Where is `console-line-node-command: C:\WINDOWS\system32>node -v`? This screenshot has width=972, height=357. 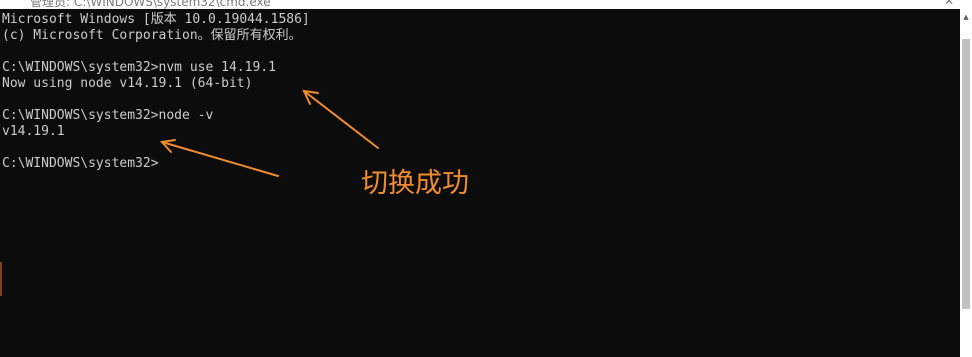 console-line-node-command: C:\WINDOWS\system32>node -v is located at coordinates (108, 115).